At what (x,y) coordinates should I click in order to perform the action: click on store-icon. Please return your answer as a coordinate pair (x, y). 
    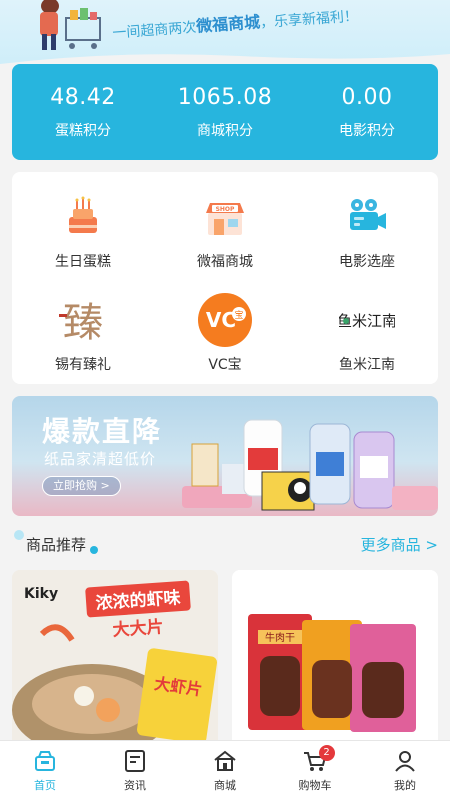
    Looking at the image, I should click on (225, 760).